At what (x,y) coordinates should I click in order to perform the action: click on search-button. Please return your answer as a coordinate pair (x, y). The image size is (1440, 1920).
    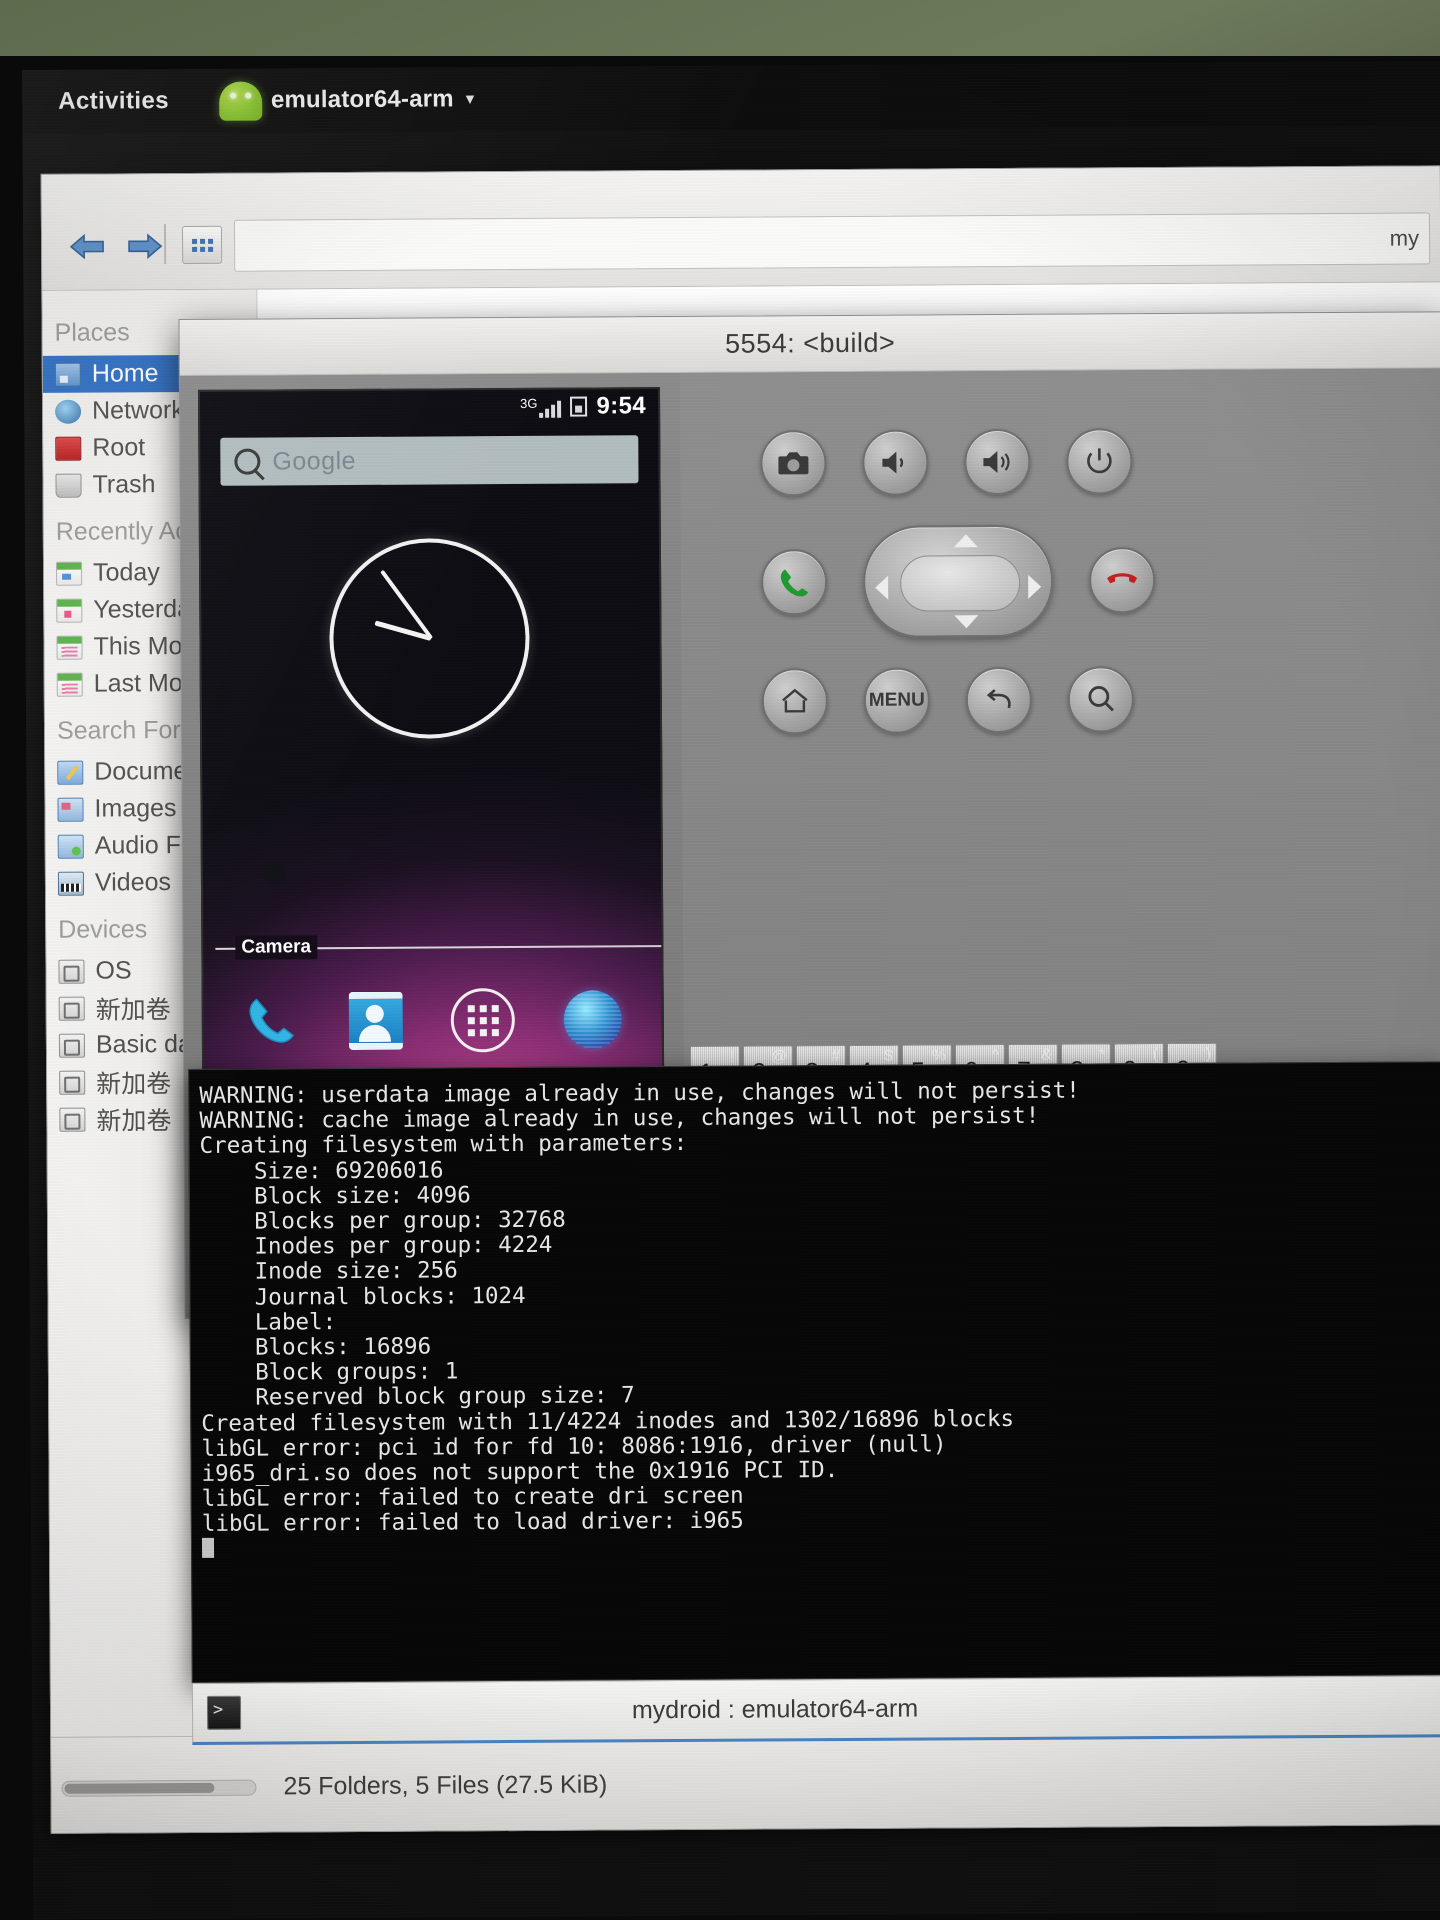
    Looking at the image, I should click on (1101, 699).